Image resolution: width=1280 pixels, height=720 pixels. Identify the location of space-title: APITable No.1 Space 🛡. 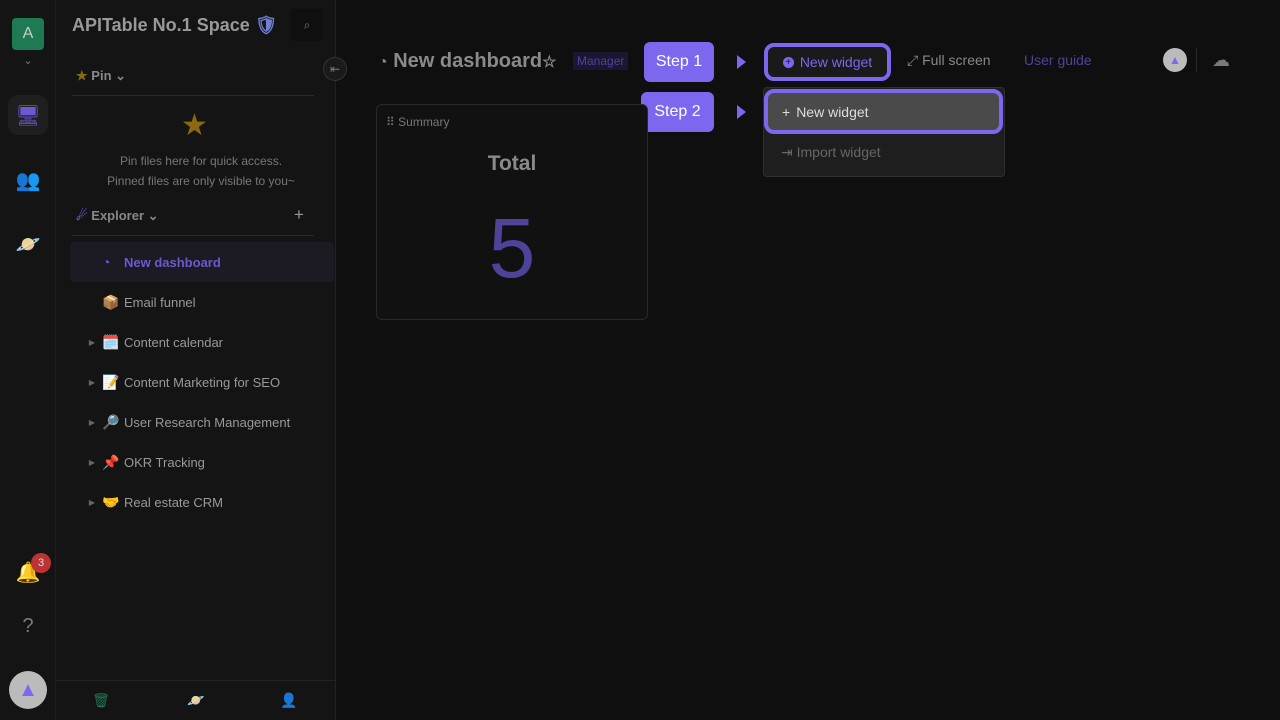
(175, 25).